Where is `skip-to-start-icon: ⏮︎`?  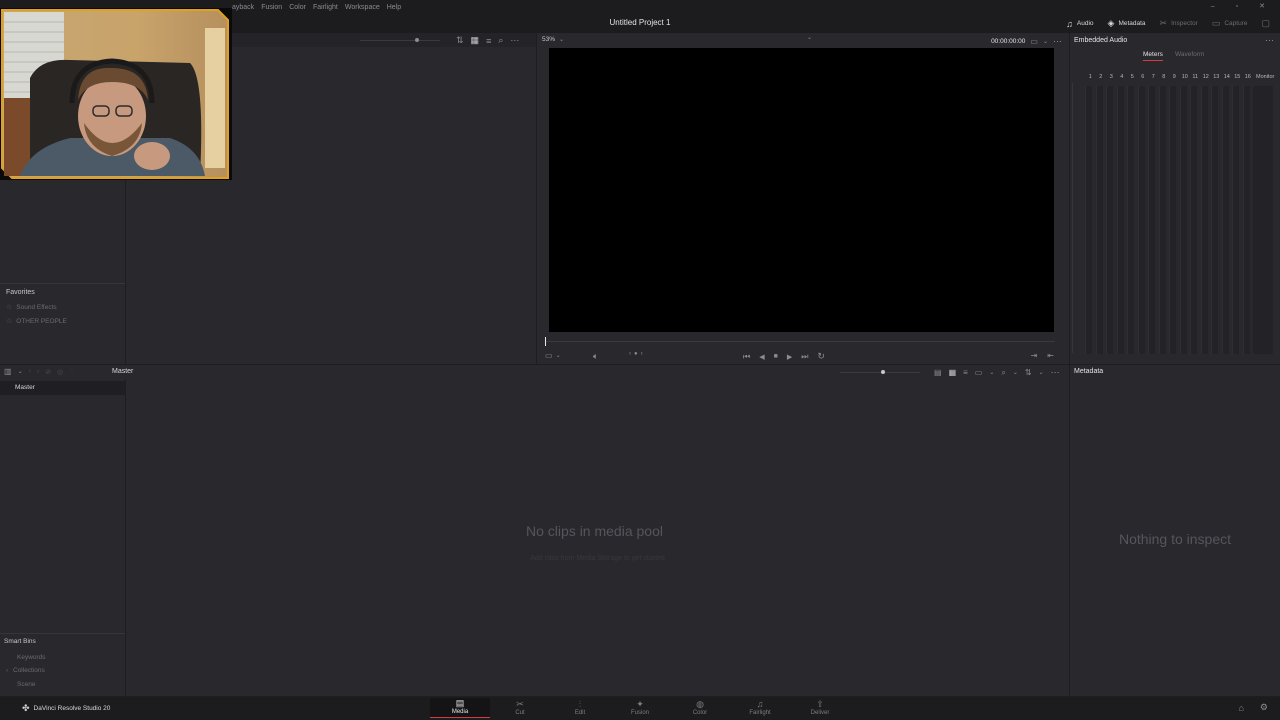 skip-to-start-icon: ⏮︎ is located at coordinates (746, 357).